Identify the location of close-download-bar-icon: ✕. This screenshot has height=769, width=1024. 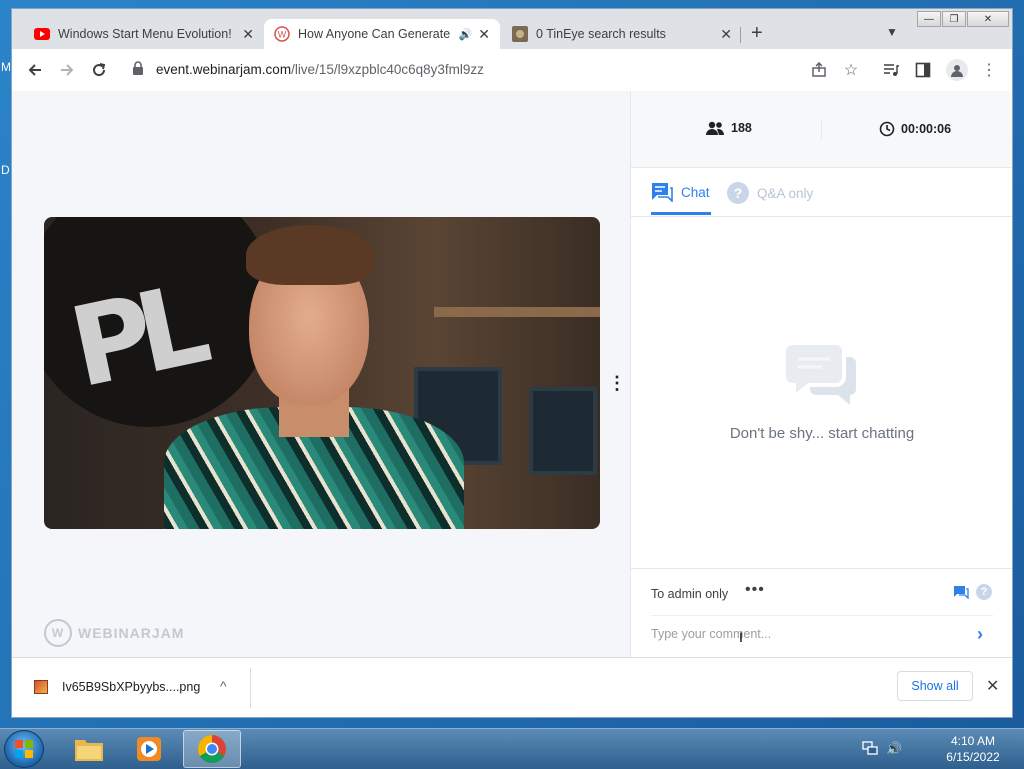
(992, 686).